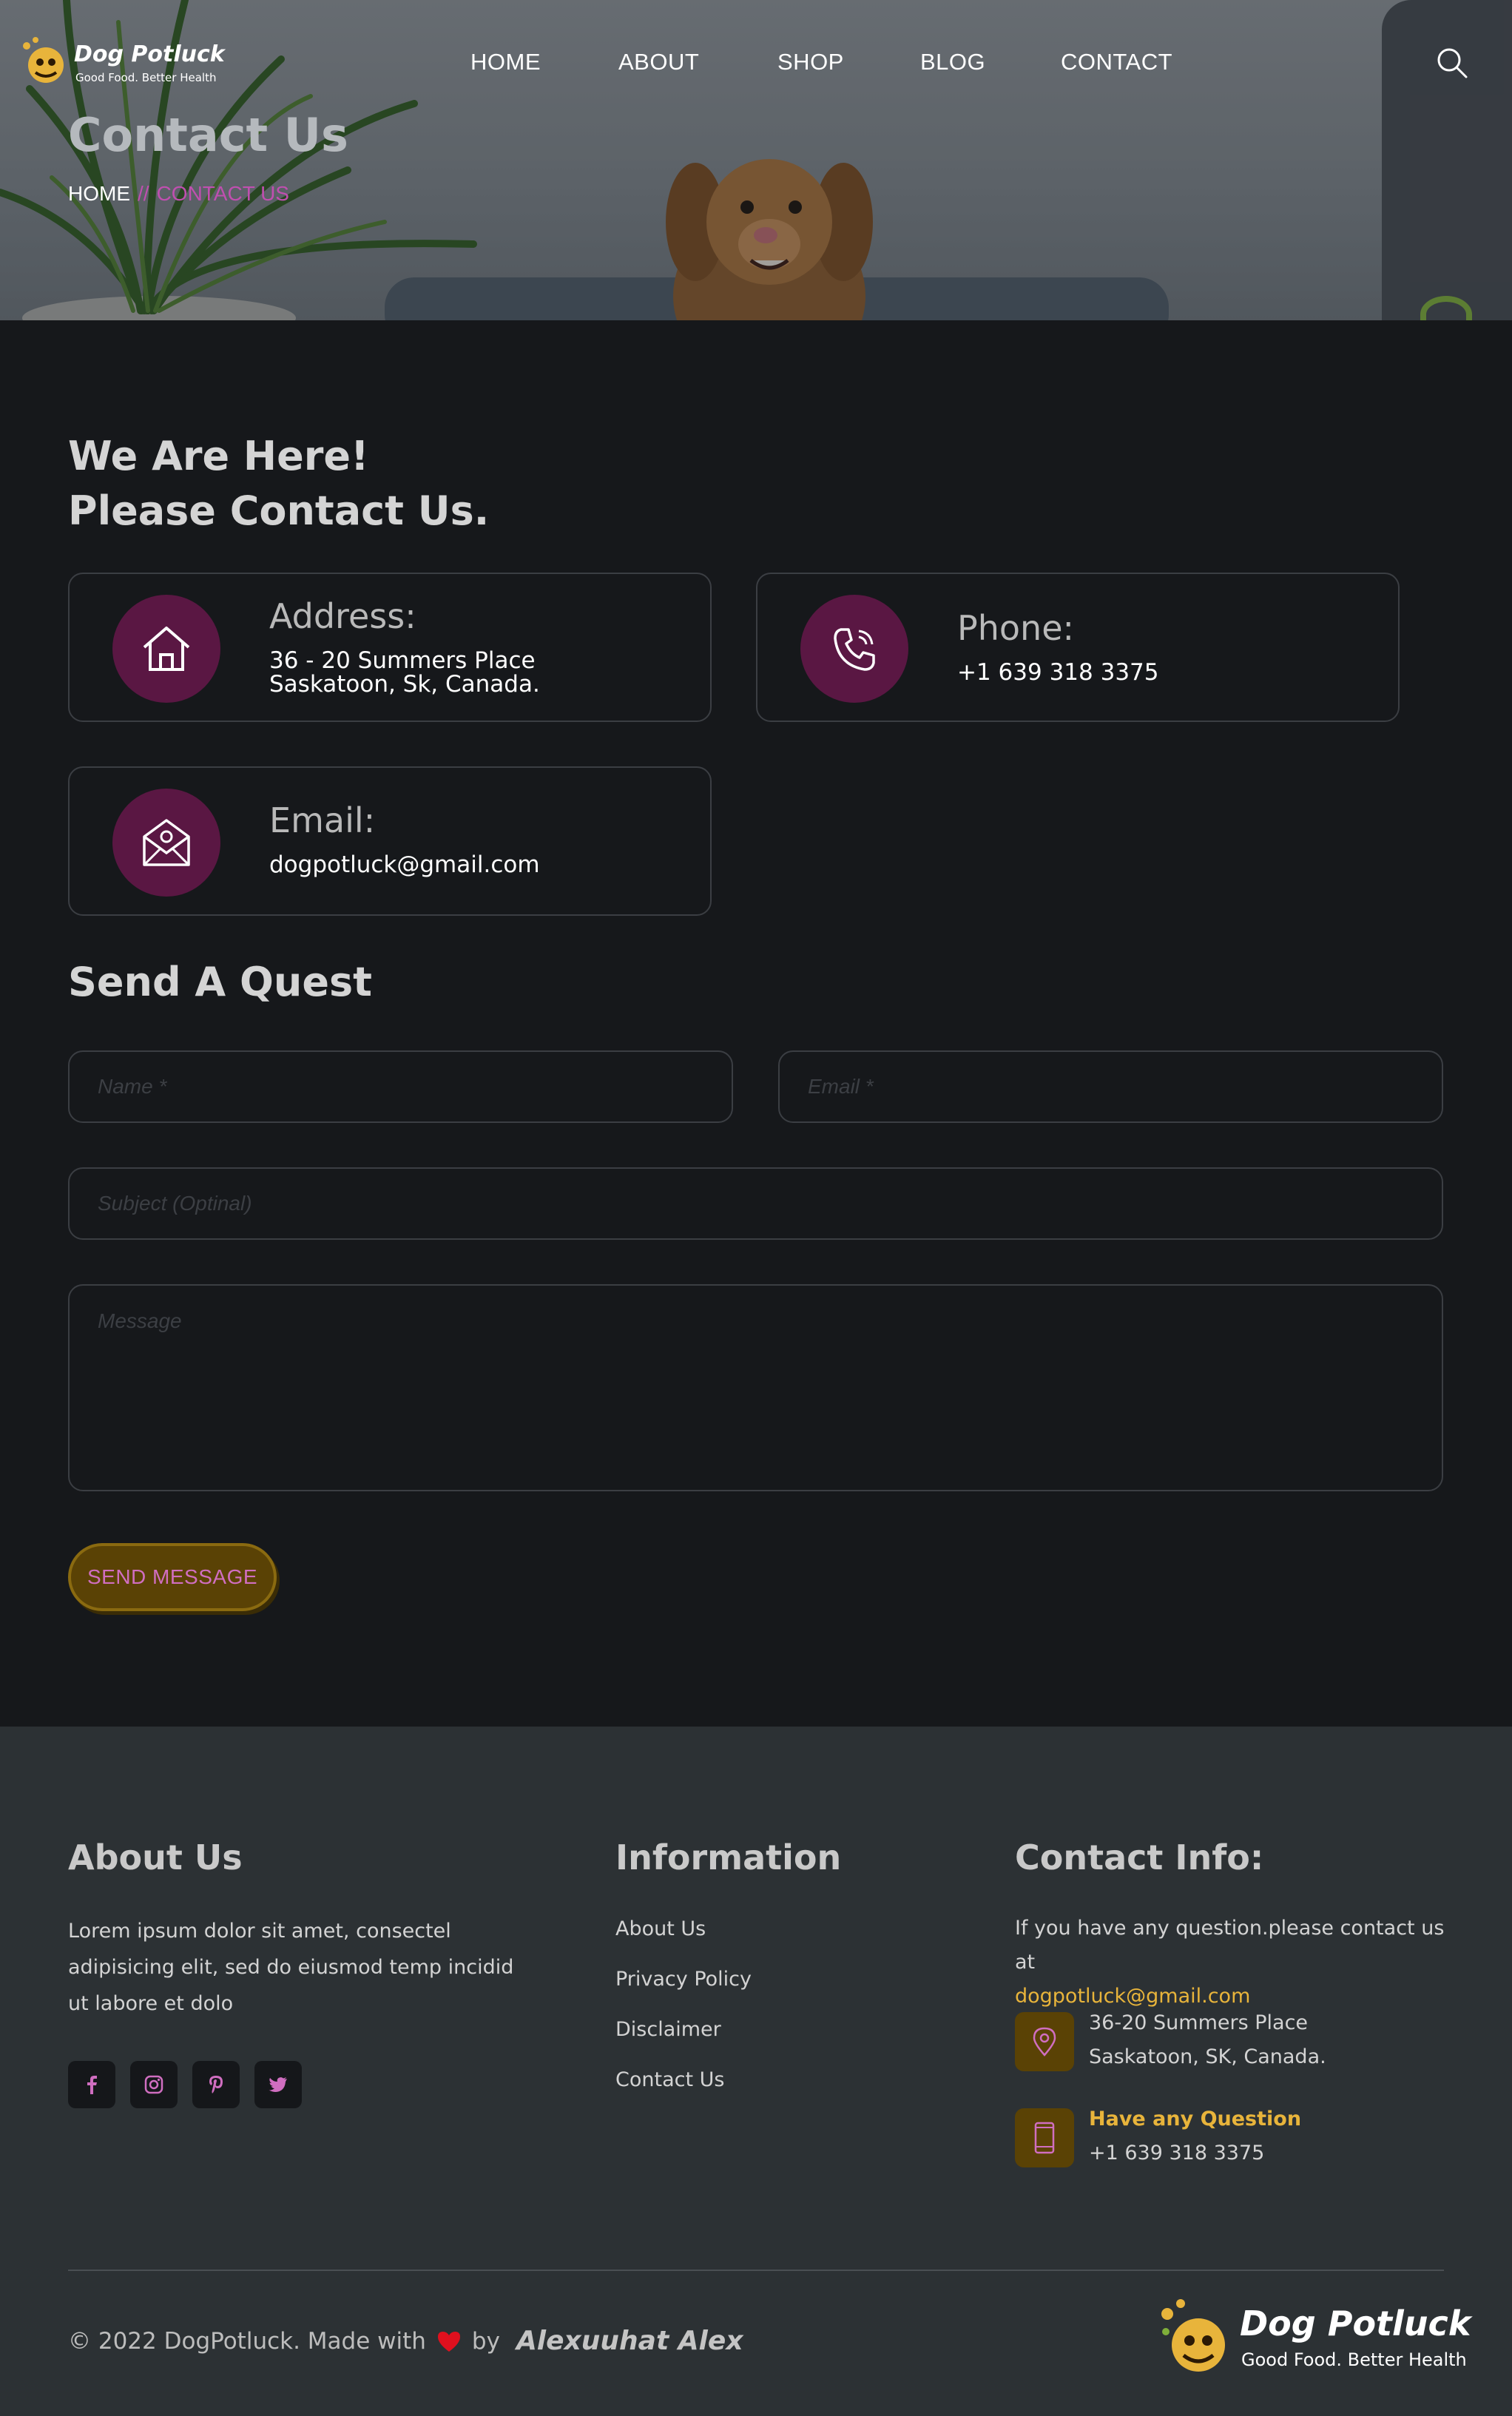 The height and width of the screenshot is (2416, 1512). I want to click on breadcrumb: HOME // CONTACT US, so click(178, 194).